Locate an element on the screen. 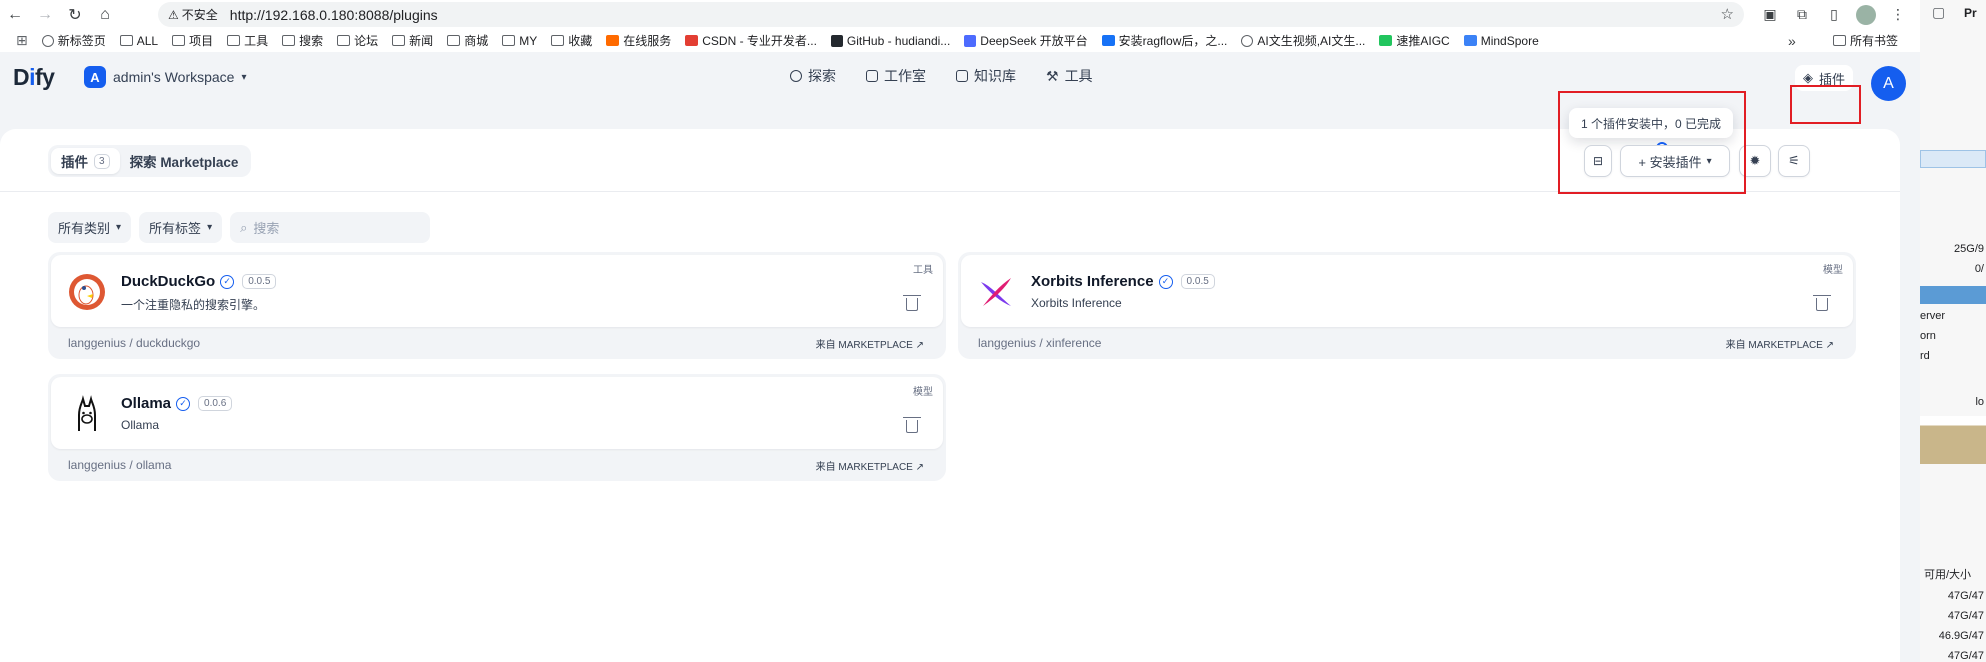 This screenshot has height=662, width=1986. nav-studio: 工作室 is located at coordinates (896, 76).